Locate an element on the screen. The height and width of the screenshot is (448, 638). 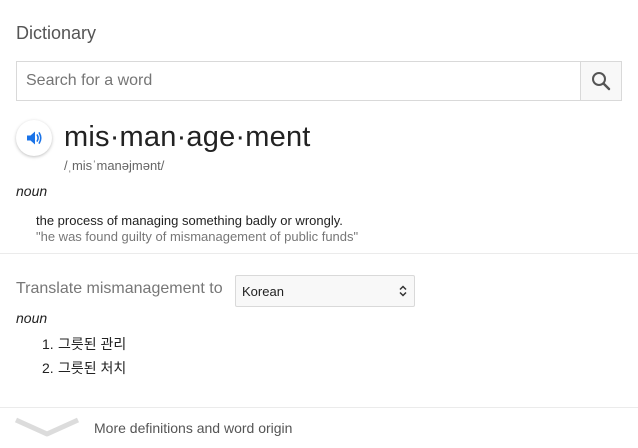
translation-text: 그릇된 처치 is located at coordinates (92, 368).